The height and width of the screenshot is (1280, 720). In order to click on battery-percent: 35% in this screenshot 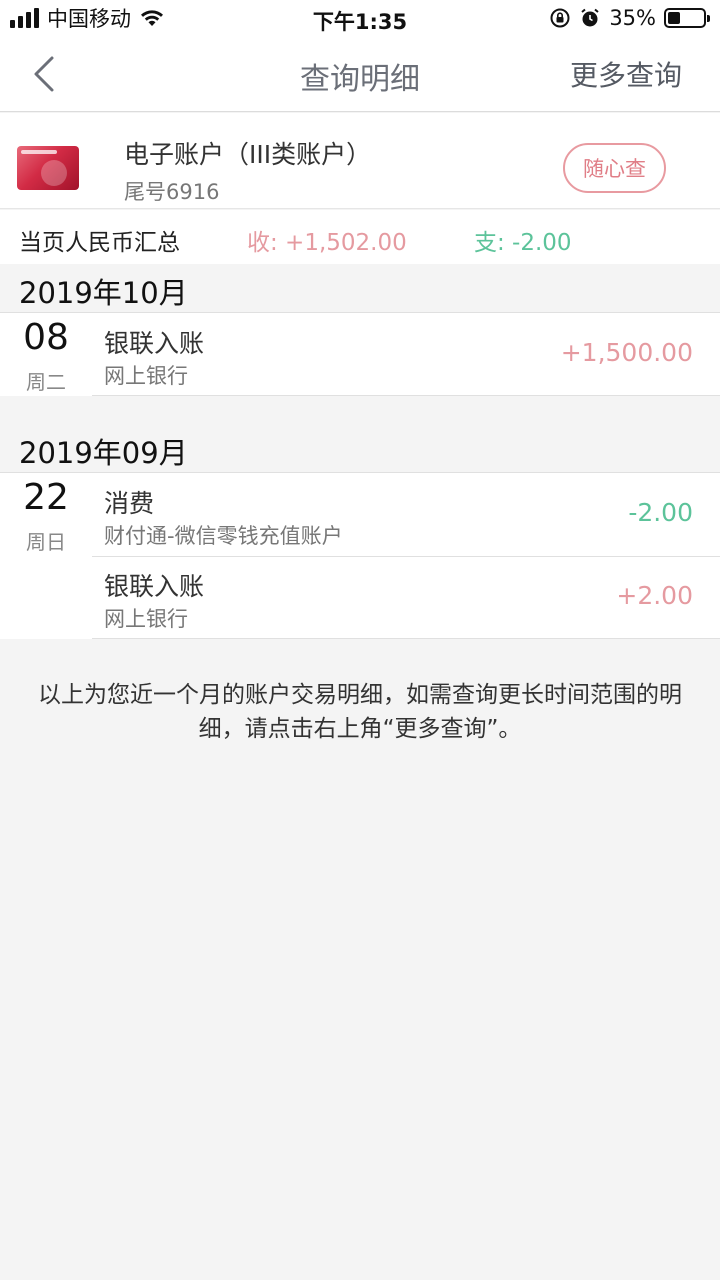, I will do `click(632, 18)`.